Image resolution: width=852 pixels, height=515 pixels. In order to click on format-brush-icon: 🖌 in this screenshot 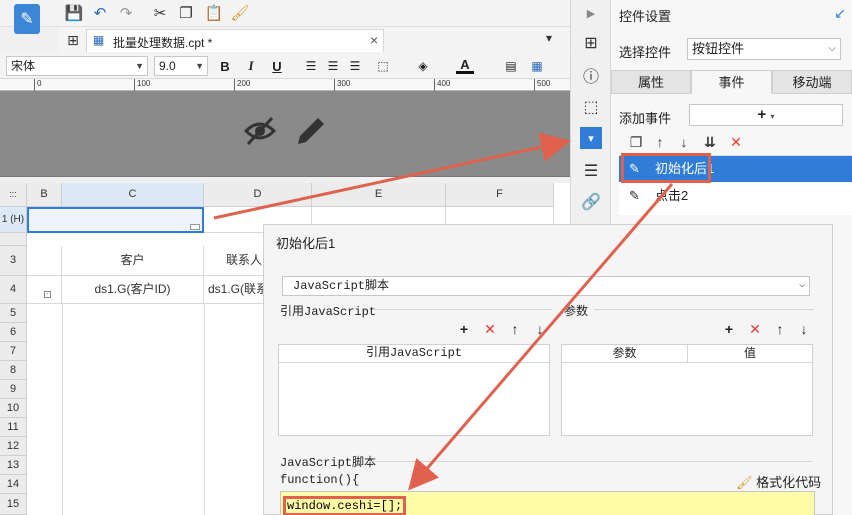, I will do `click(240, 13)`.